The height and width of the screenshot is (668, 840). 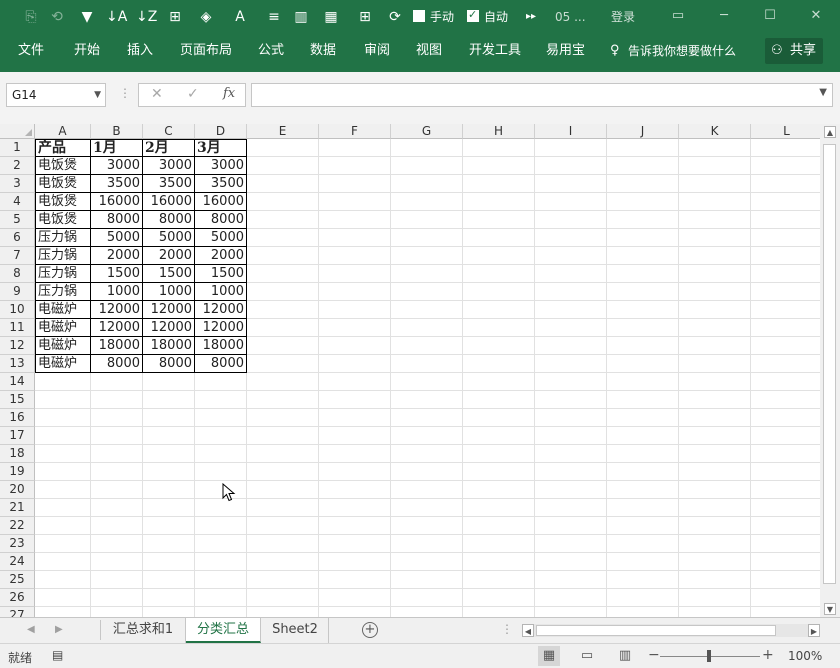 What do you see at coordinates (654, 655) in the screenshot?
I see `zoom-out-icon: −` at bounding box center [654, 655].